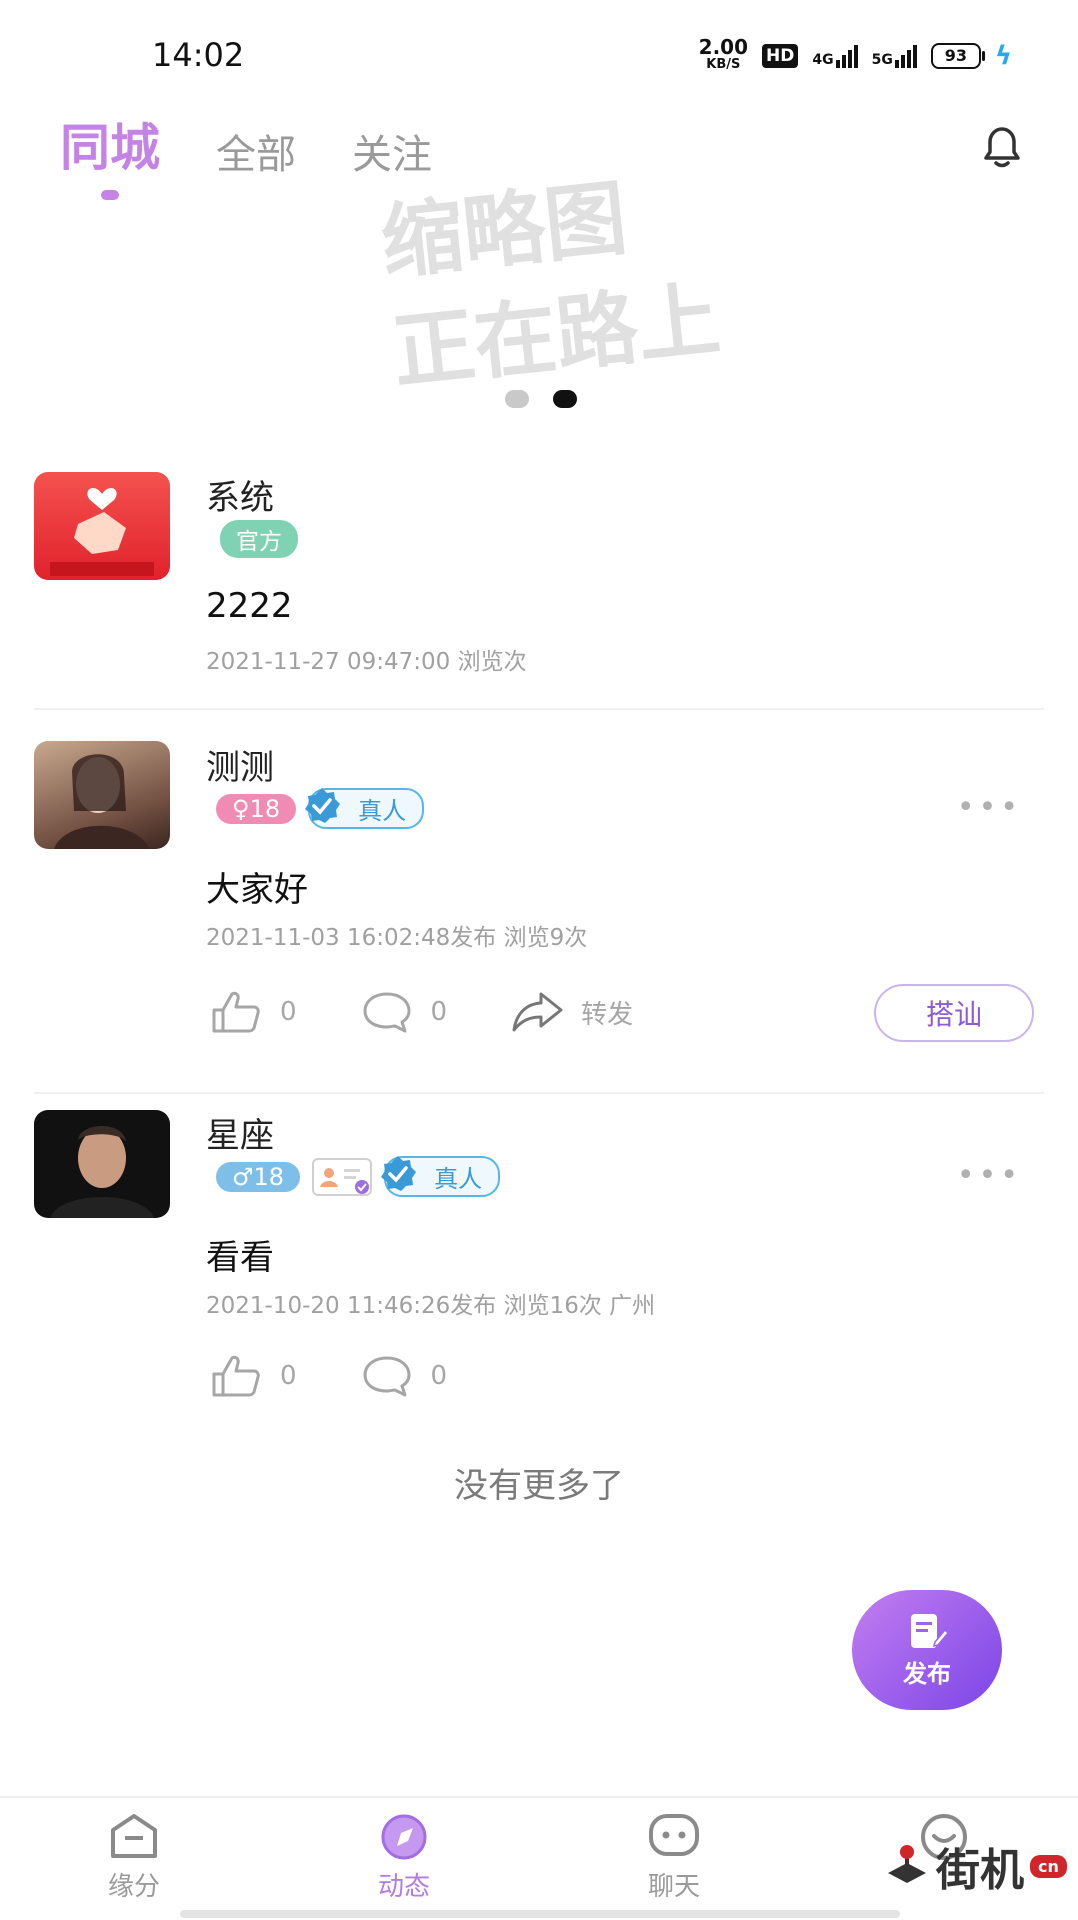 The width and height of the screenshot is (1078, 1920). Describe the element at coordinates (256, 808) in the screenshot. I see `gender-age-badge: ♀18` at that location.